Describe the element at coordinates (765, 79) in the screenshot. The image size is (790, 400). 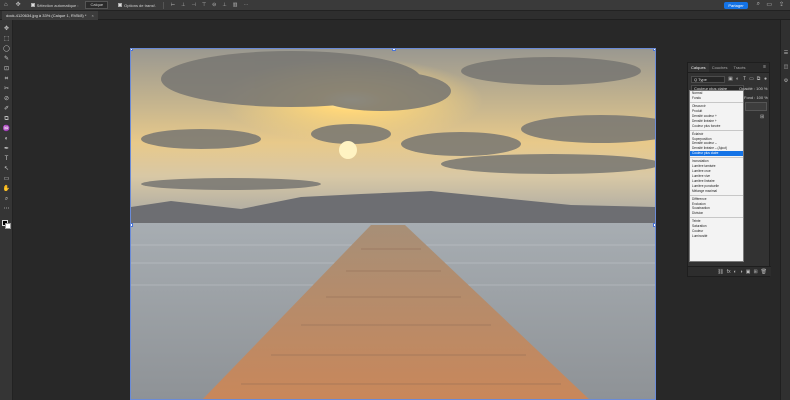
I see `filter-toggle-icon: ●` at that location.